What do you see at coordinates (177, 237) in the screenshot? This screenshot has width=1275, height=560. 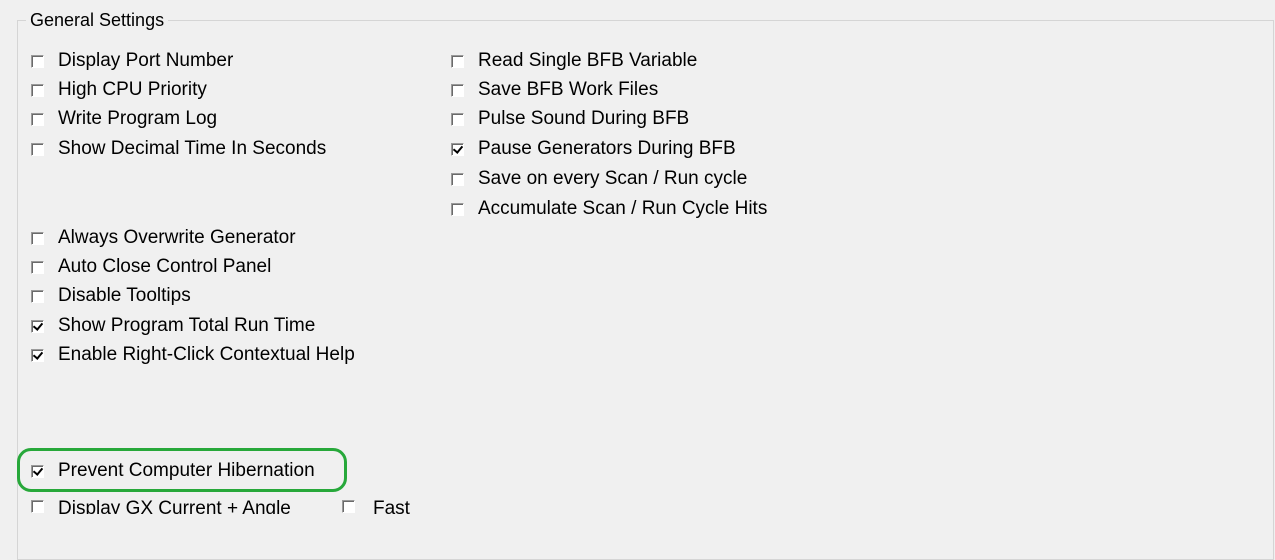 I see `checkbox-label: Always Overwrite Generator` at bounding box center [177, 237].